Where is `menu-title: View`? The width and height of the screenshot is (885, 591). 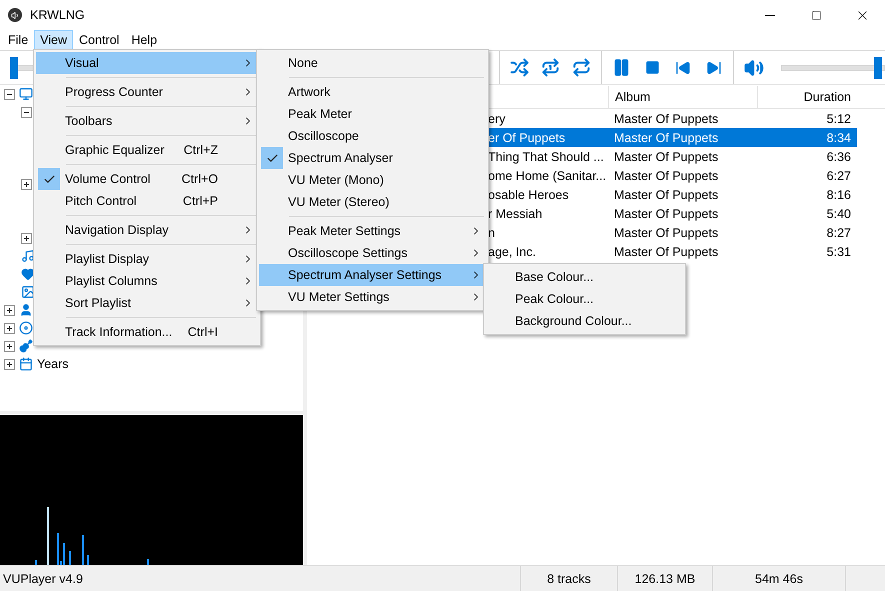 menu-title: View is located at coordinates (54, 40).